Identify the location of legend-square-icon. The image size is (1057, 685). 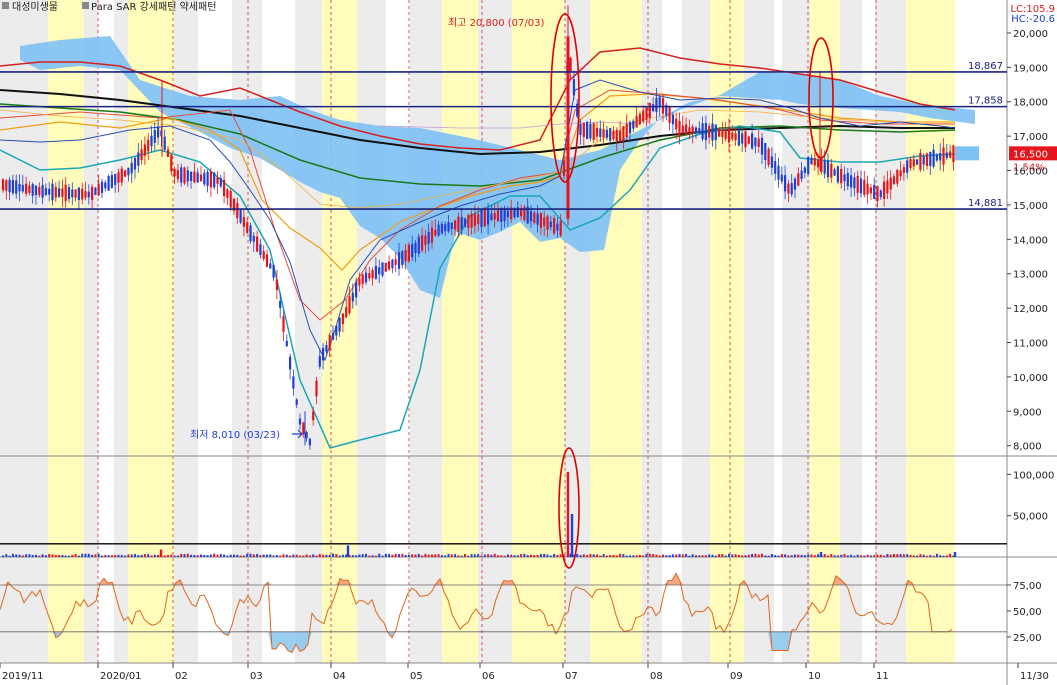
(85, 5).